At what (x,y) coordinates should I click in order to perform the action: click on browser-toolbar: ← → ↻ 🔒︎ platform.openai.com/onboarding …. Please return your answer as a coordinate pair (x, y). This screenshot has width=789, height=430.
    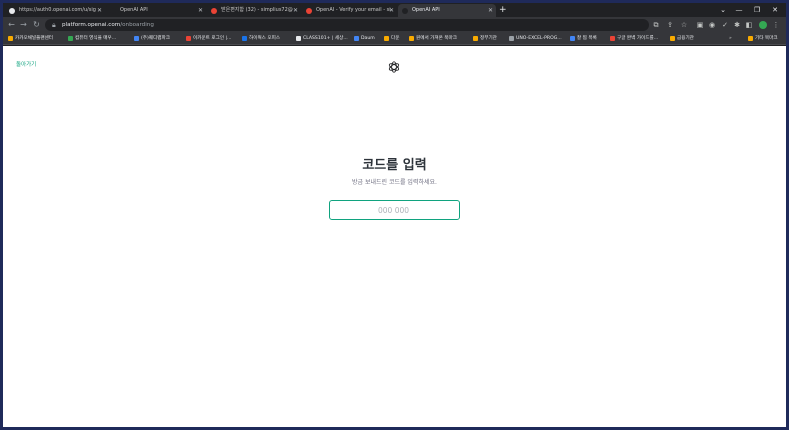
    Looking at the image, I should click on (394, 25).